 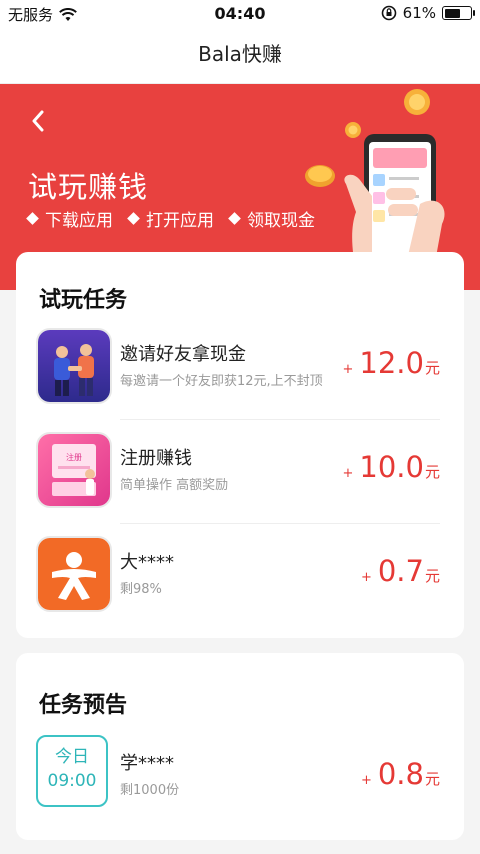 What do you see at coordinates (388, 13) in the screenshot?
I see `rotation-lock-icon` at bounding box center [388, 13].